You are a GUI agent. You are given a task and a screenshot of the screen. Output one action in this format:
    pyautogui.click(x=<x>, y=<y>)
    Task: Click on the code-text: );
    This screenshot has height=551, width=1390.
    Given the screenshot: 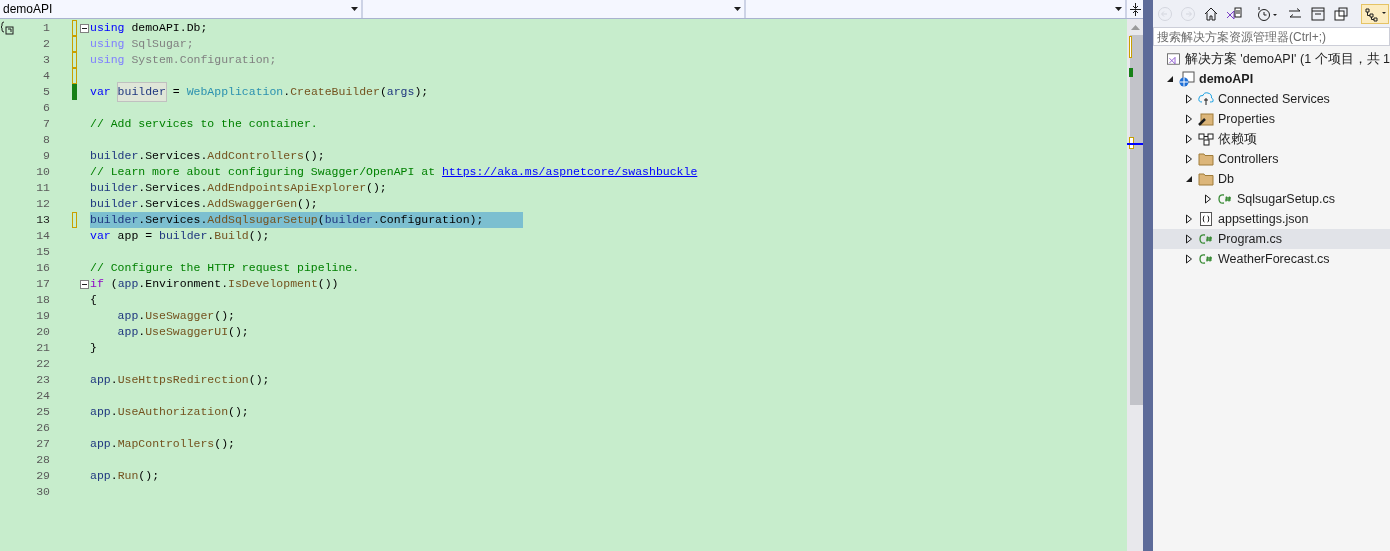 What is the action you would take?
    pyautogui.click(x=421, y=92)
    